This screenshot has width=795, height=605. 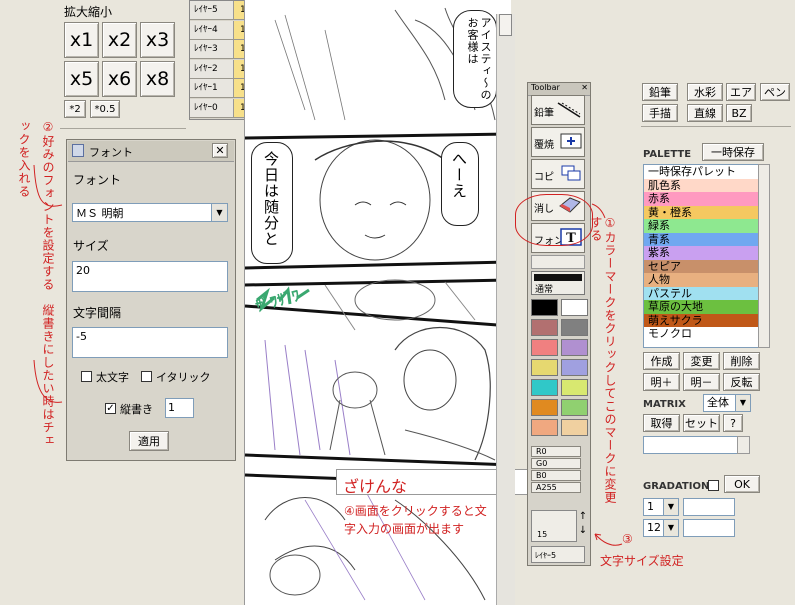 I want to click on font-select: ＭＳ 明朝 ▼, so click(x=150, y=212).